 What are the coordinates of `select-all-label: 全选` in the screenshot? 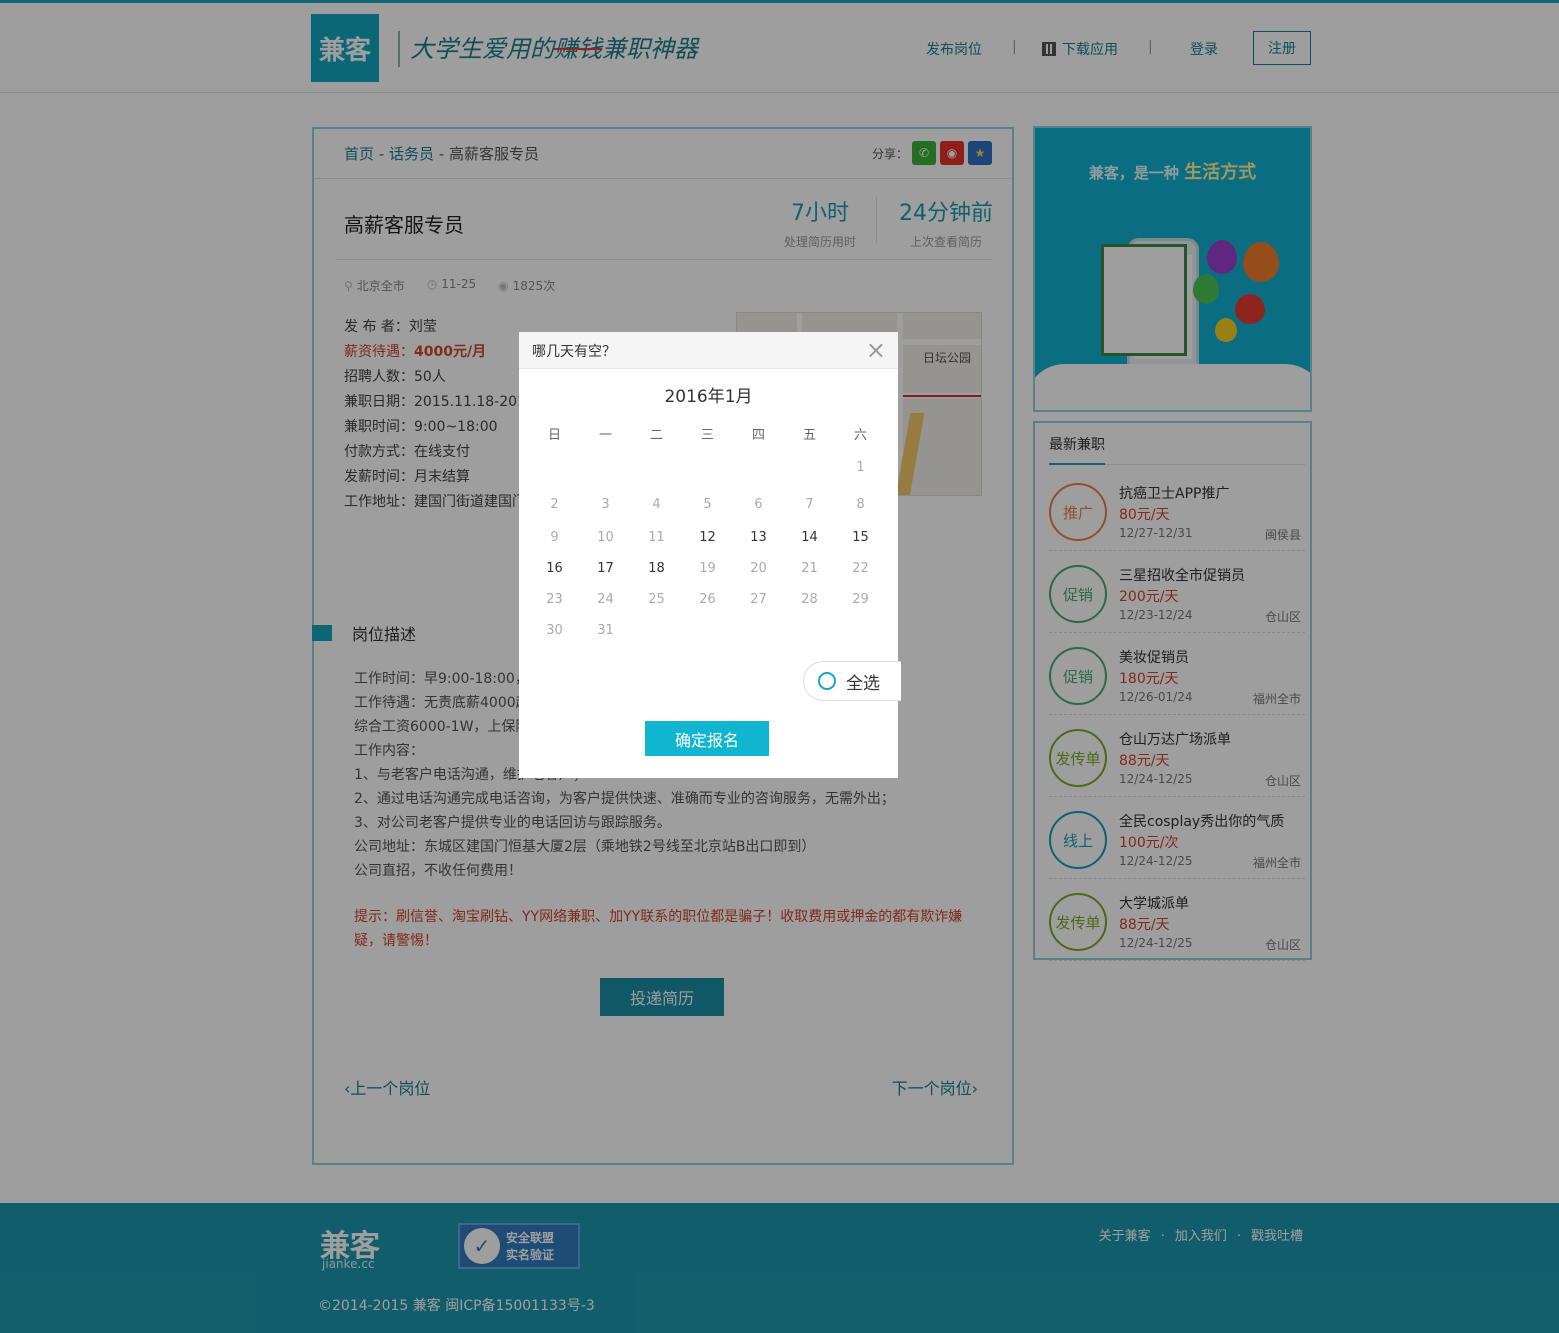 It's located at (863, 683).